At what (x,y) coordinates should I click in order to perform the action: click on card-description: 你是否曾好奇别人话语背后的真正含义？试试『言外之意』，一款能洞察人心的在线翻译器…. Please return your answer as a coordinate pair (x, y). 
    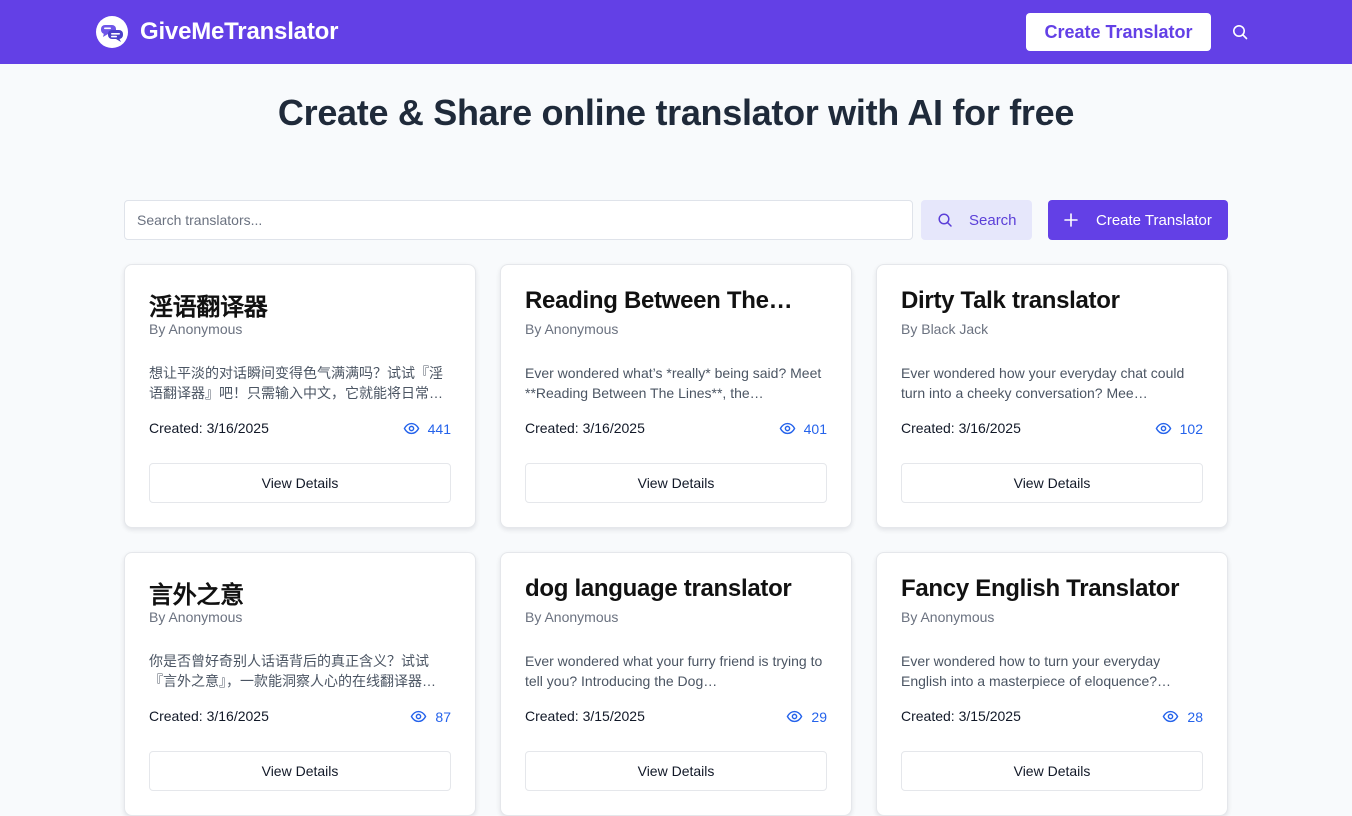
    Looking at the image, I should click on (292, 671).